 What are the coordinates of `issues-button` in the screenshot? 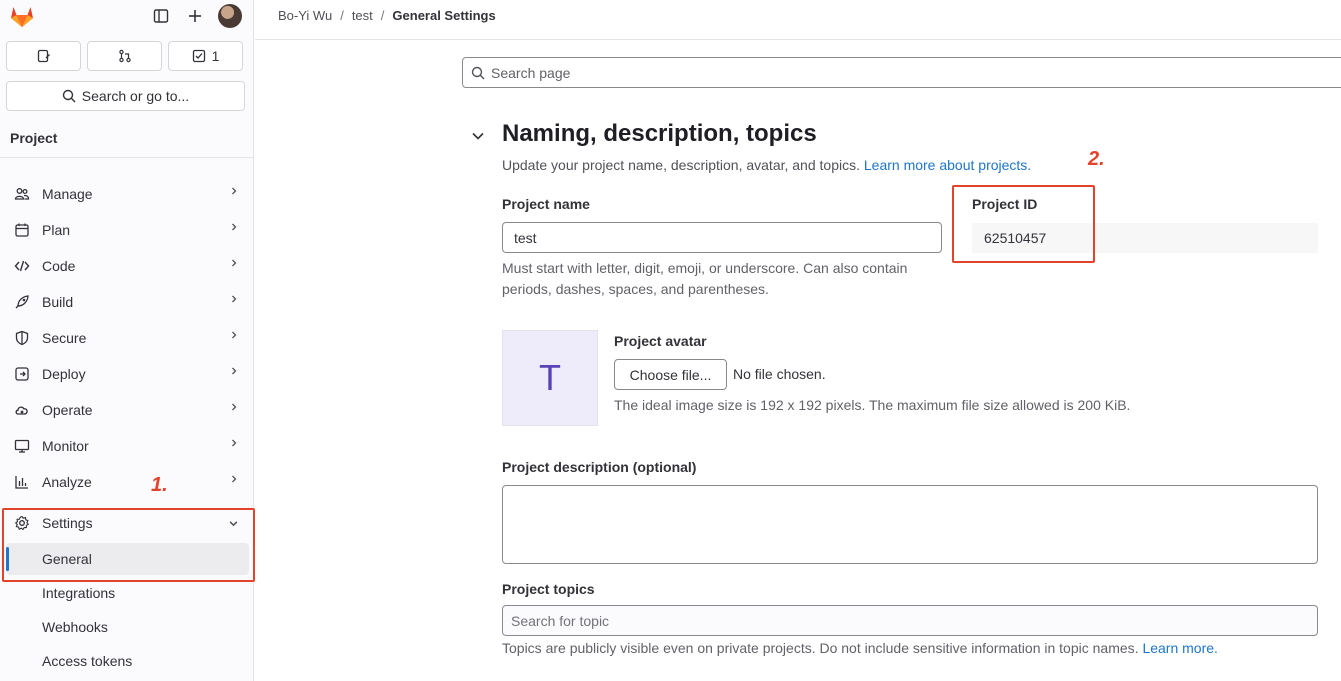 It's located at (43, 56).